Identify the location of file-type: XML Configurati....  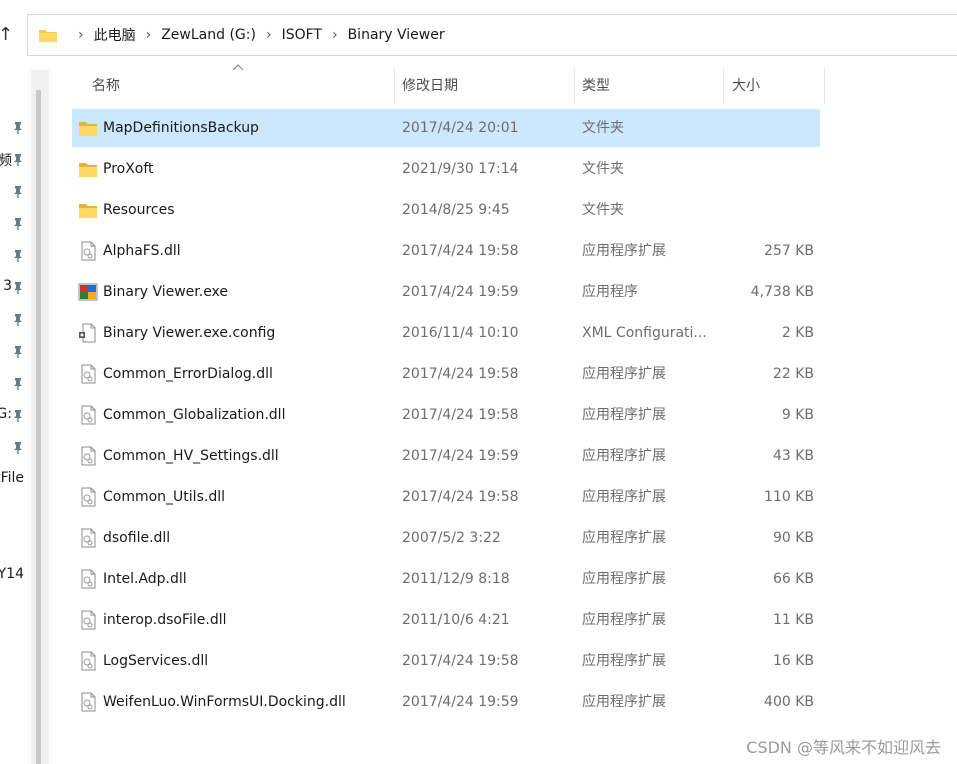
(644, 333).